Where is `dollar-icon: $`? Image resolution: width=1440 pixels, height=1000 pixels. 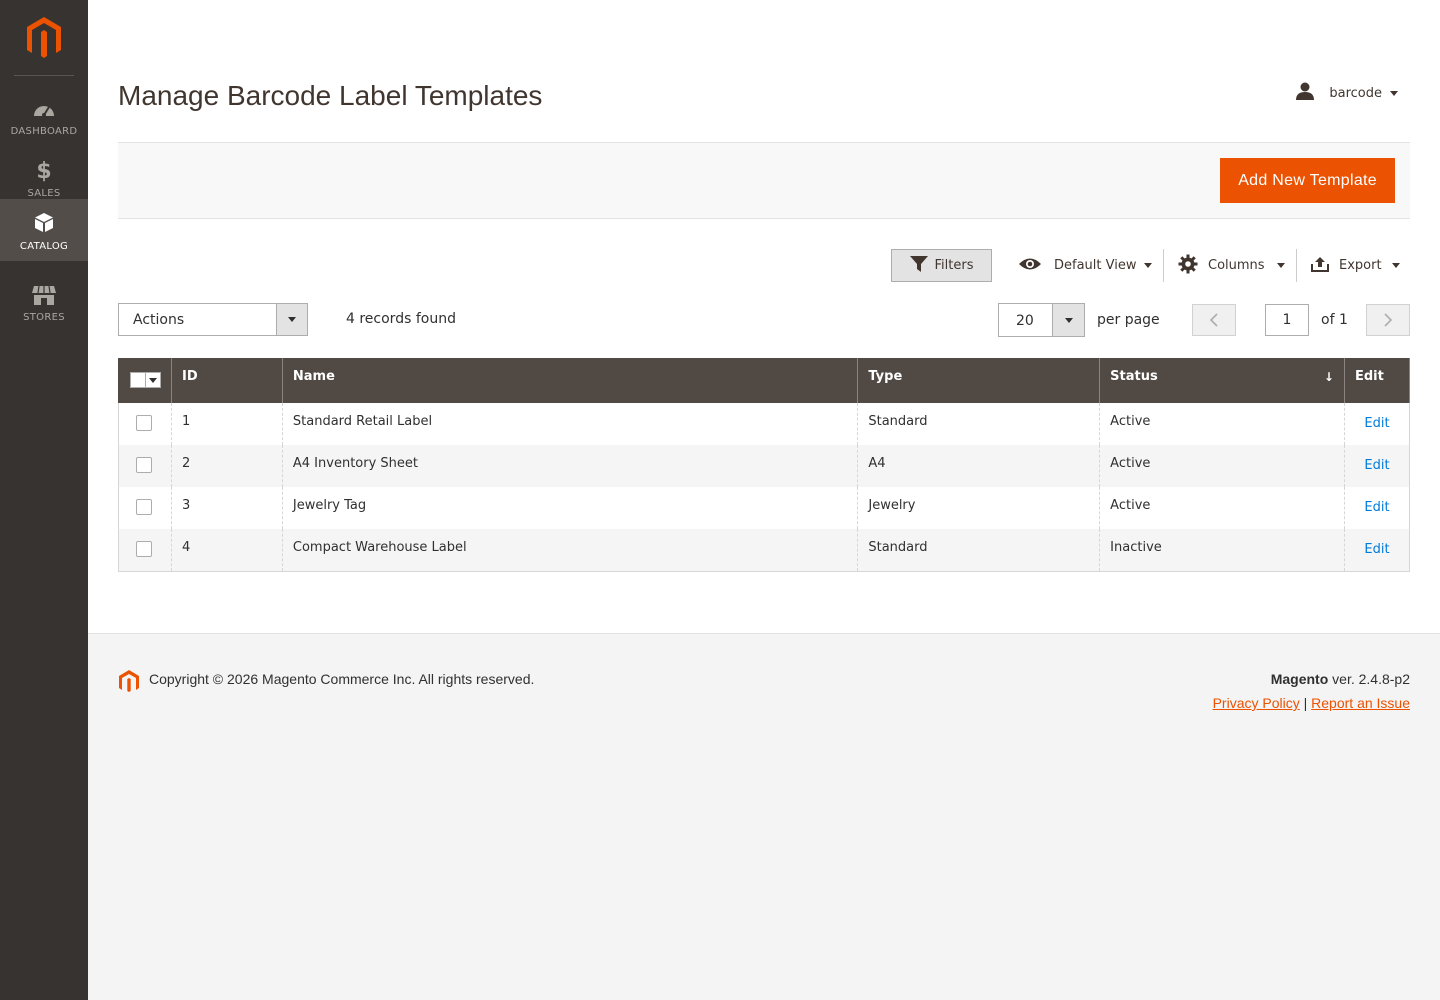
dollar-icon: $ is located at coordinates (44, 171).